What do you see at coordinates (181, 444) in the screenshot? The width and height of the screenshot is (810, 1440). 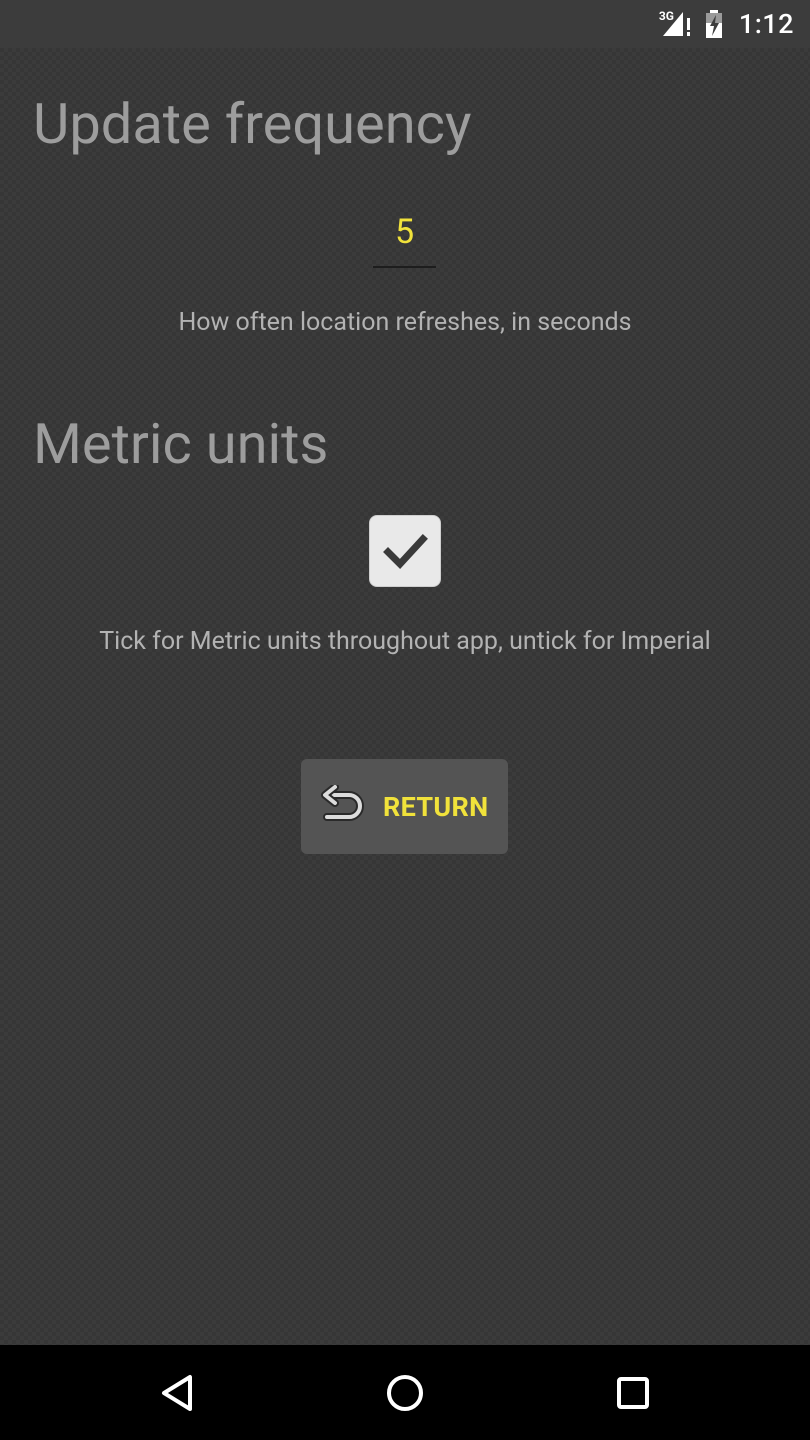 I see `metric-units-title: Metric units` at bounding box center [181, 444].